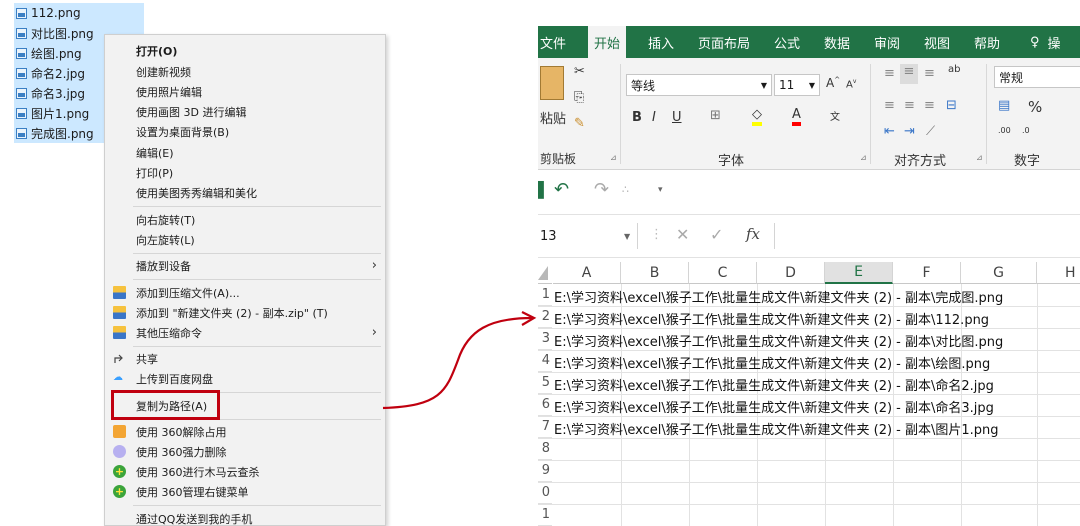 The height and width of the screenshot is (526, 1080). I want to click on undo-icon: ↶, so click(561, 189).